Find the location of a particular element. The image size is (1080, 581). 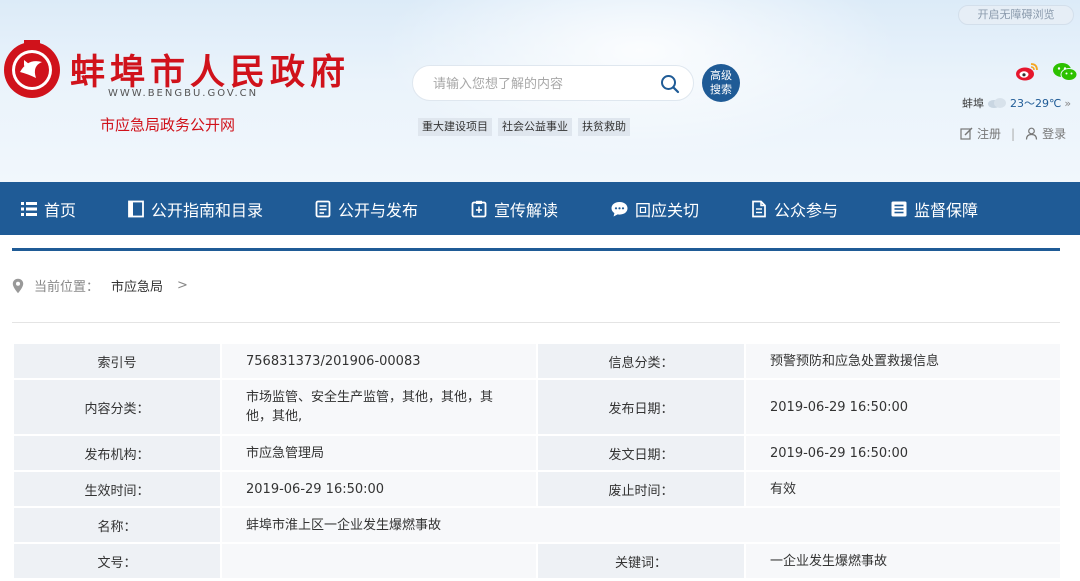

advanced-search-button: 高级 搜索 is located at coordinates (721, 83).